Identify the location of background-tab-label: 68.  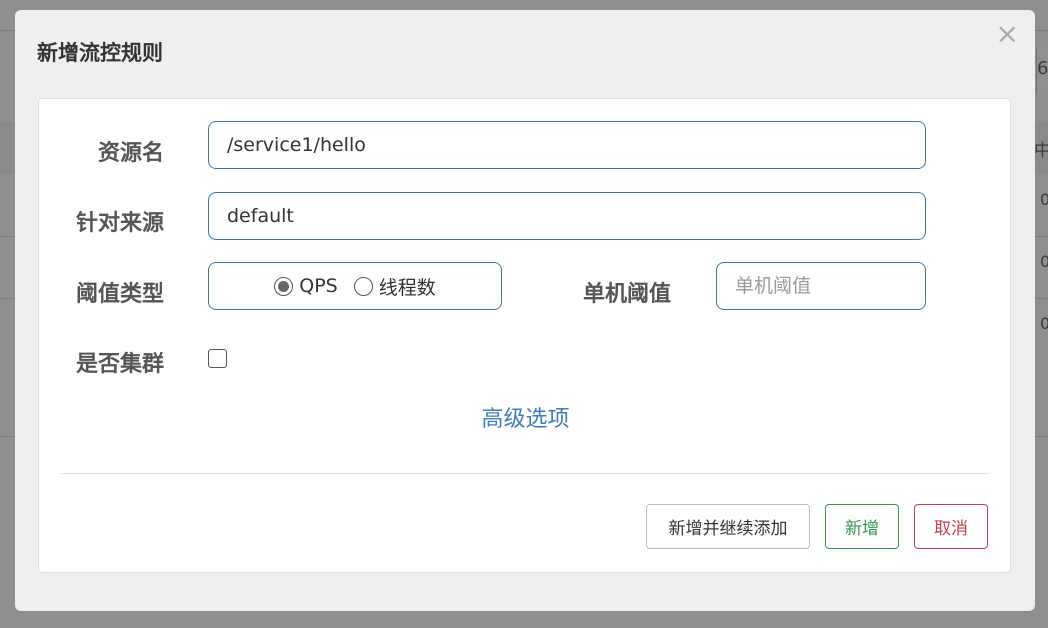
(1042, 68).